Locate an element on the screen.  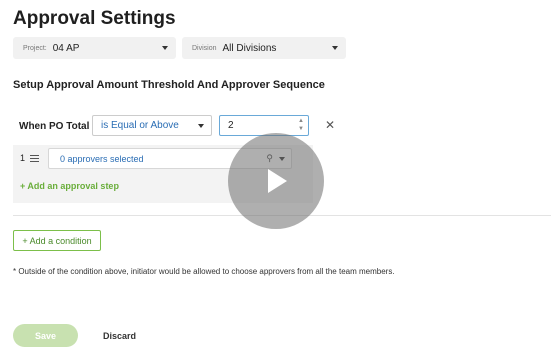
stepper-up-icon: ▲ is located at coordinates (301, 121).